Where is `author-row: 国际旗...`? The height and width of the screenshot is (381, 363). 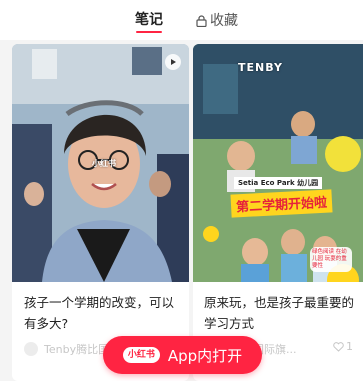 author-row: 国际旗... is located at coordinates (298, 349).